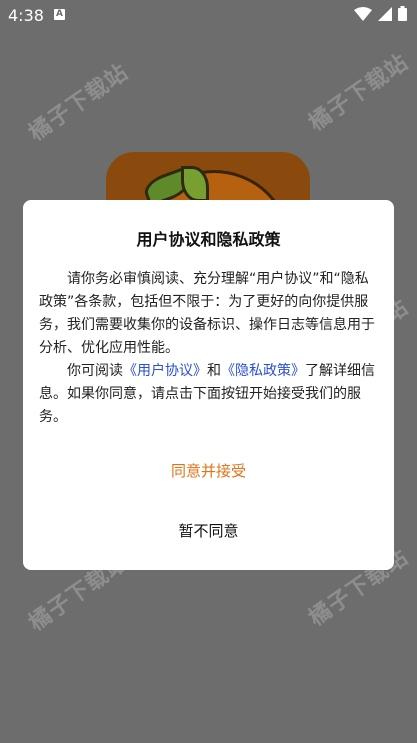 The width and height of the screenshot is (417, 743). I want to click on dialog-title: 用户协议和隐私政策, so click(208, 239).